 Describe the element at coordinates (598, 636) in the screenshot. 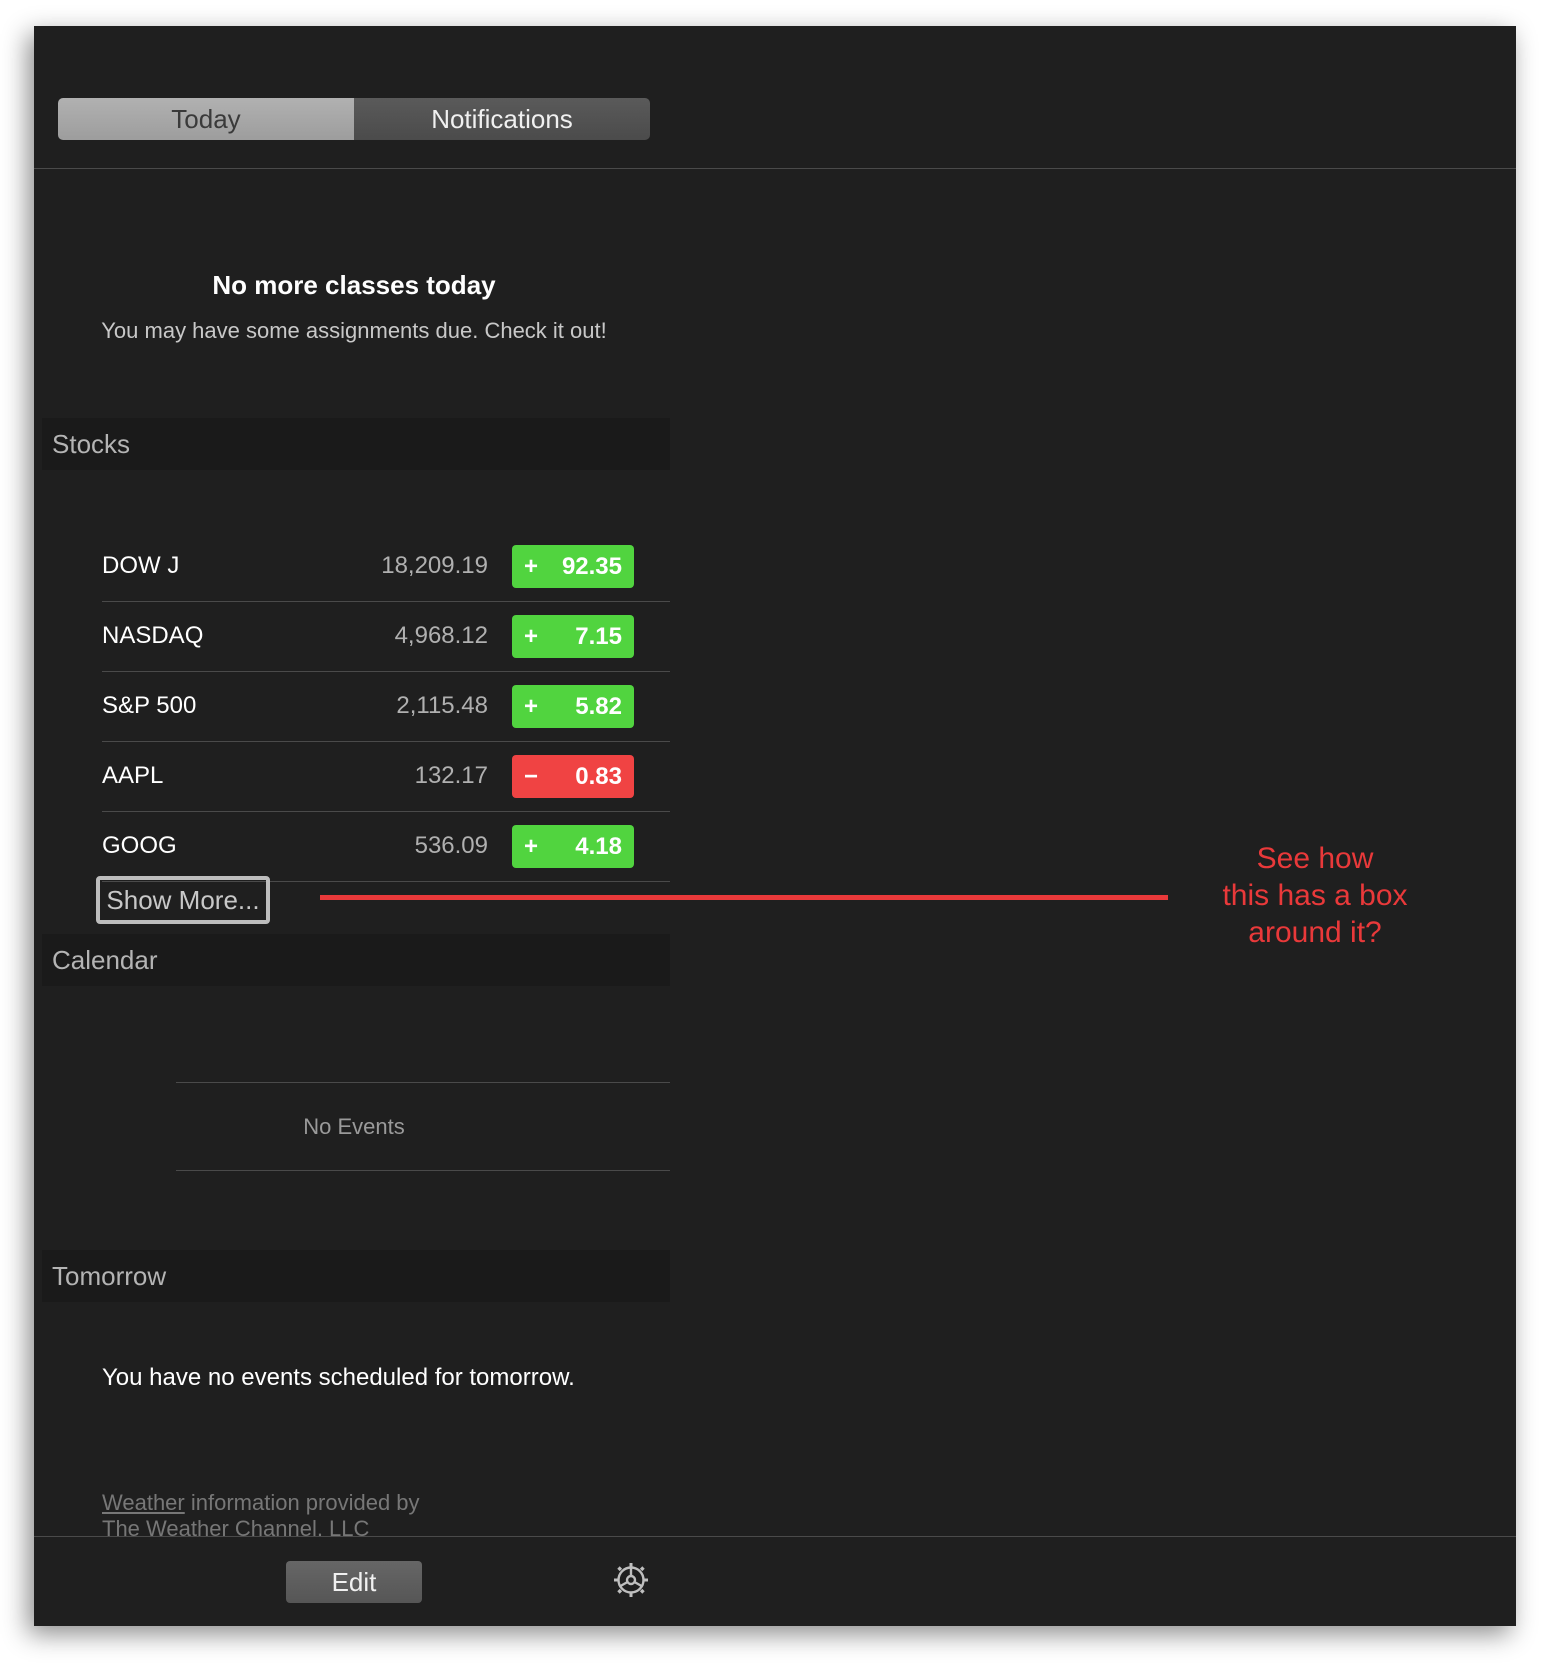

I see `change-value: 7.15` at that location.